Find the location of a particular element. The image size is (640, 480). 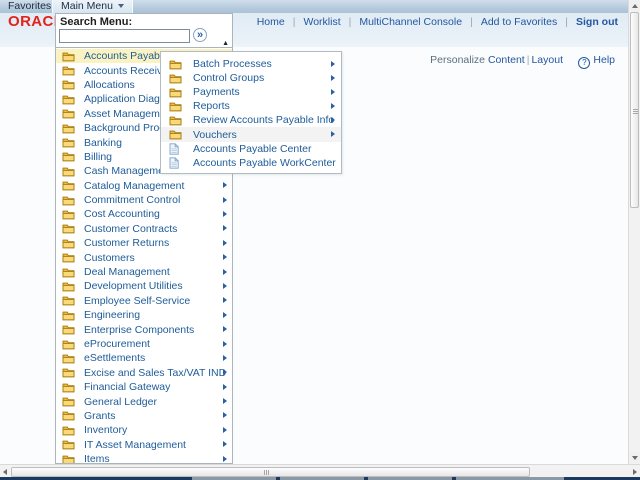

arrow-down-icon is located at coordinates (635, 458).